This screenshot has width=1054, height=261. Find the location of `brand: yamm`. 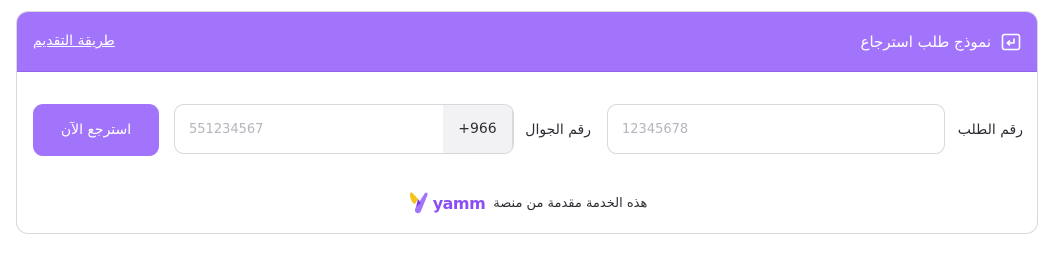

brand: yamm is located at coordinates (446, 203).